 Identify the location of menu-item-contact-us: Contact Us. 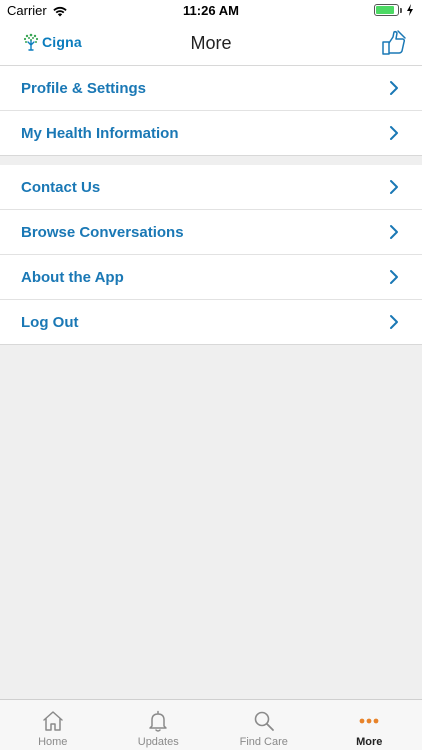
(211, 187).